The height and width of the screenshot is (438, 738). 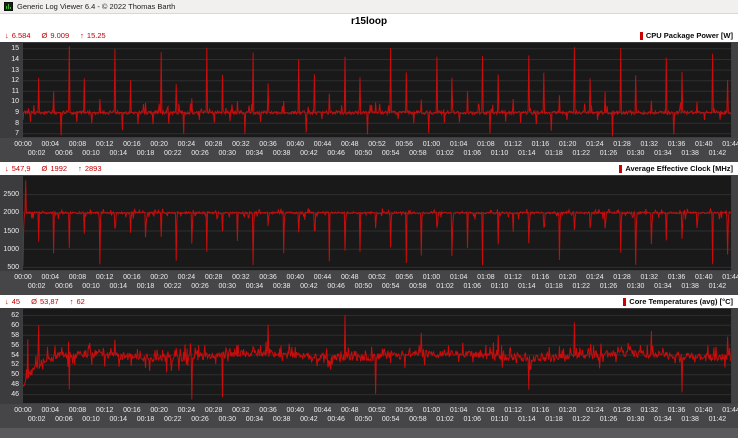 I want to click on x-tick-label: 01:04, so click(x=458, y=410).